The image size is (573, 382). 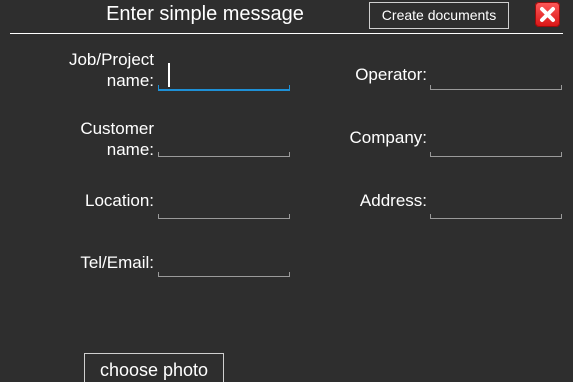 What do you see at coordinates (154, 367) in the screenshot?
I see `choose-photo-button: choose photo` at bounding box center [154, 367].